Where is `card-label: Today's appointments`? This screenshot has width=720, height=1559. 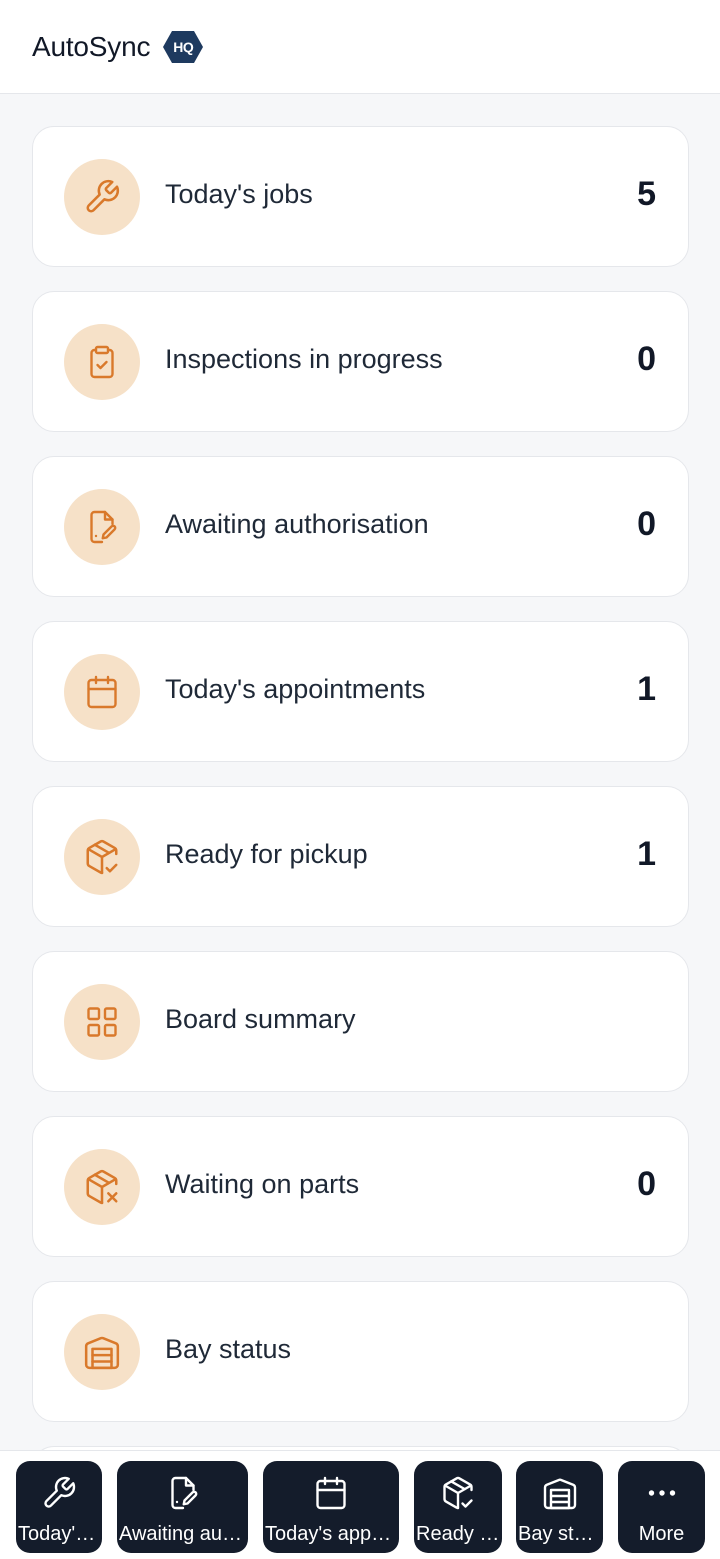 card-label: Today's appointments is located at coordinates (295, 689).